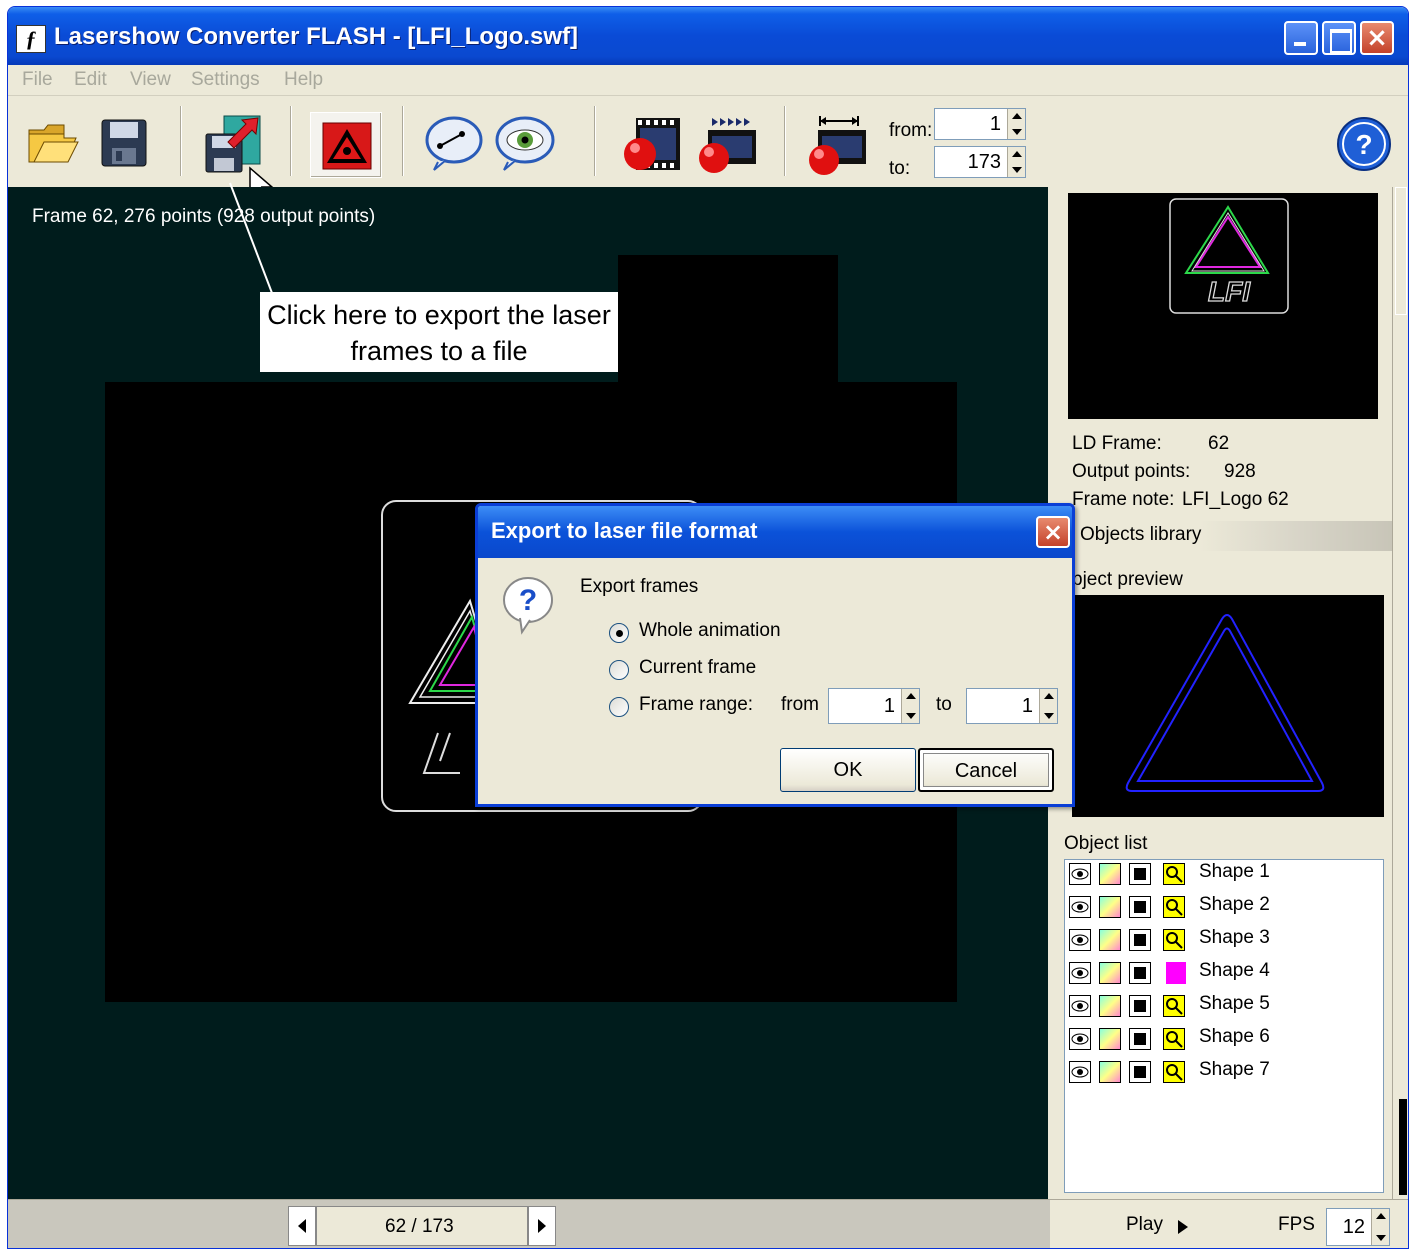 This screenshot has width=1414, height=1249. What do you see at coordinates (37, 80) in the screenshot?
I see `menu-file: File` at bounding box center [37, 80].